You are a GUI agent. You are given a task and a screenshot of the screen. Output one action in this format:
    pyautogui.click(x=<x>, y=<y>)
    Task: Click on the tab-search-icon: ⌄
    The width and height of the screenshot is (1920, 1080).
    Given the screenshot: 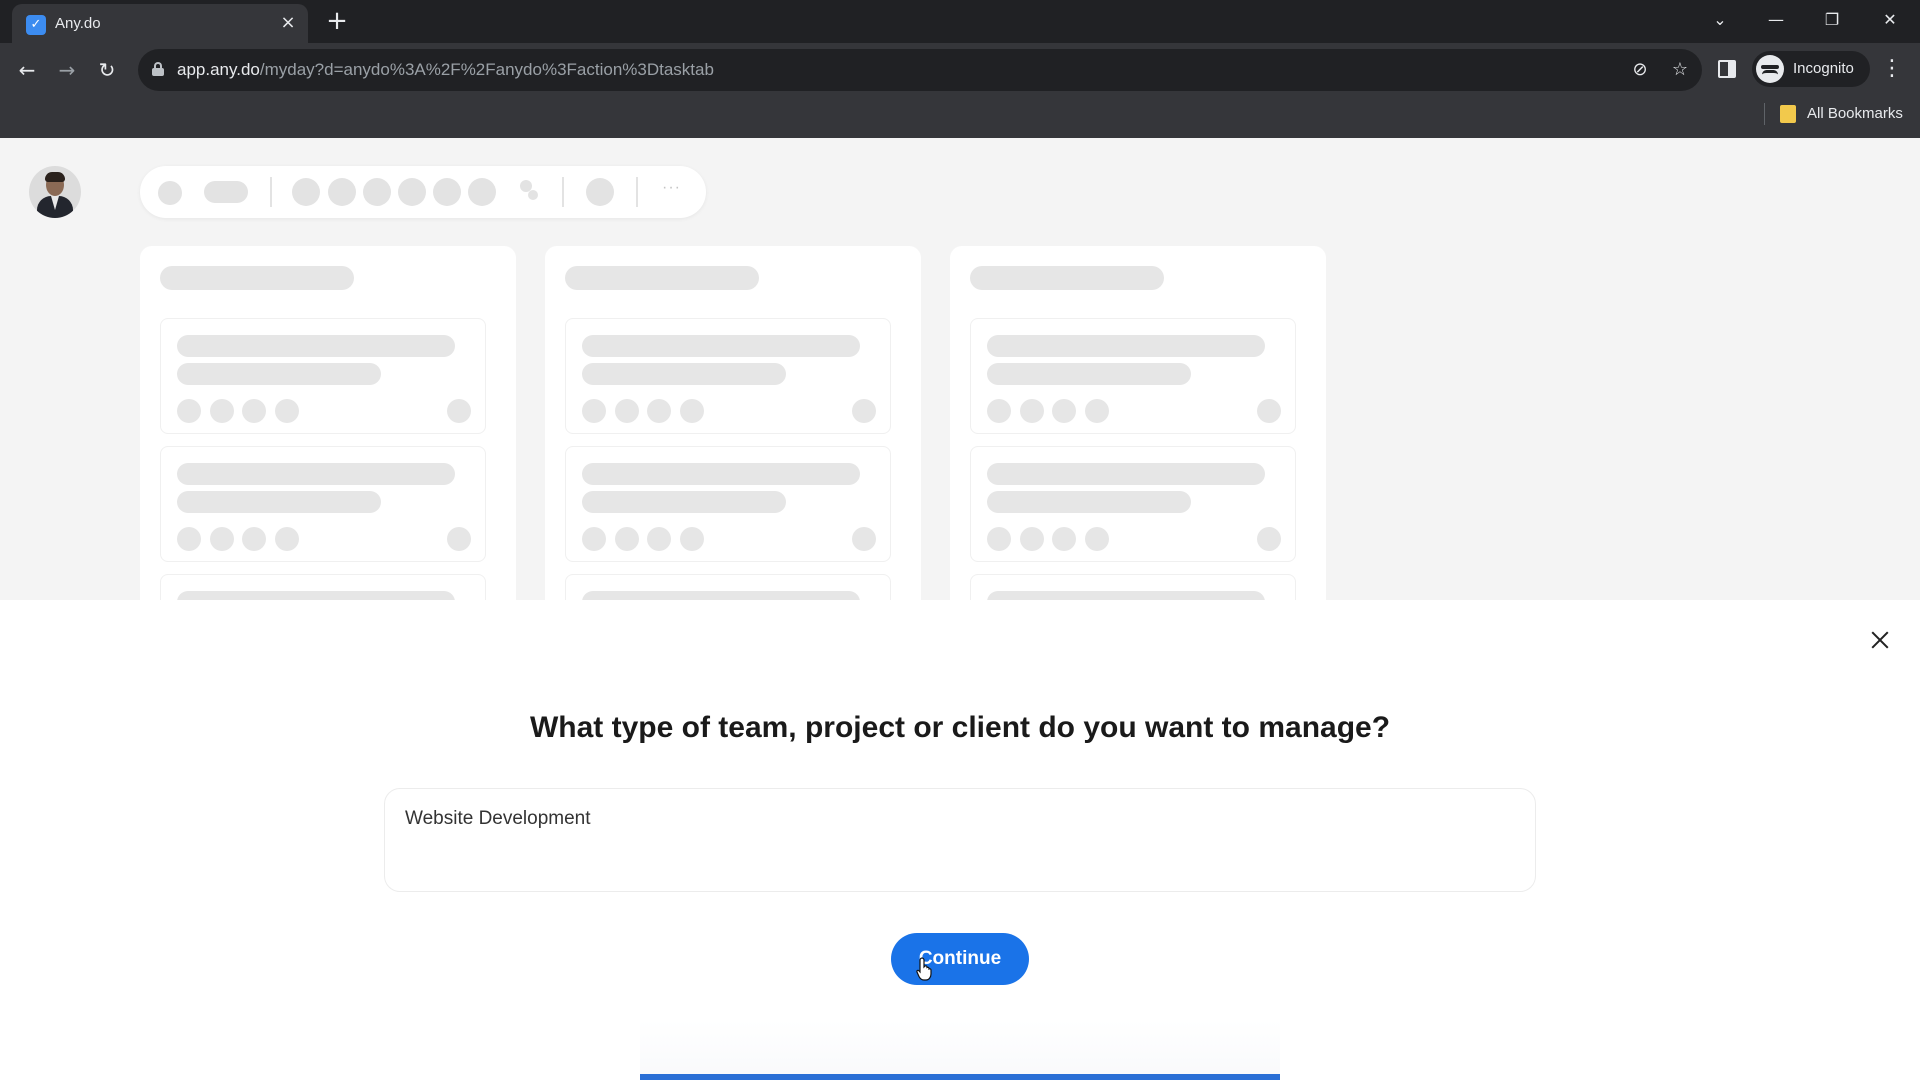 What is the action you would take?
    pyautogui.click(x=1720, y=20)
    